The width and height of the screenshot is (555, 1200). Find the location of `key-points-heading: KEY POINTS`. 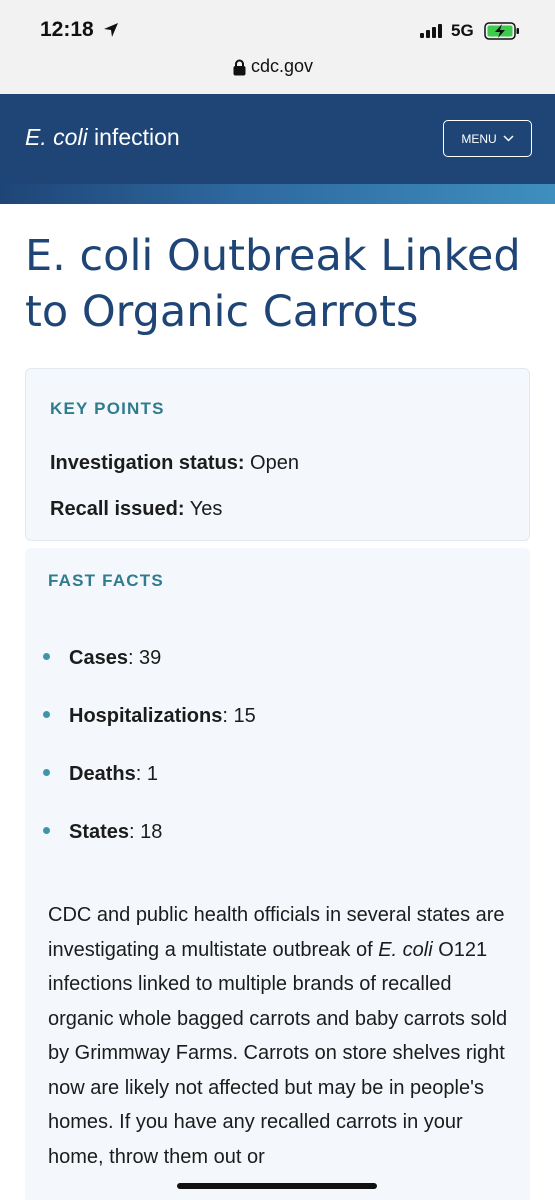

key-points-heading: KEY POINTS is located at coordinates (107, 408).